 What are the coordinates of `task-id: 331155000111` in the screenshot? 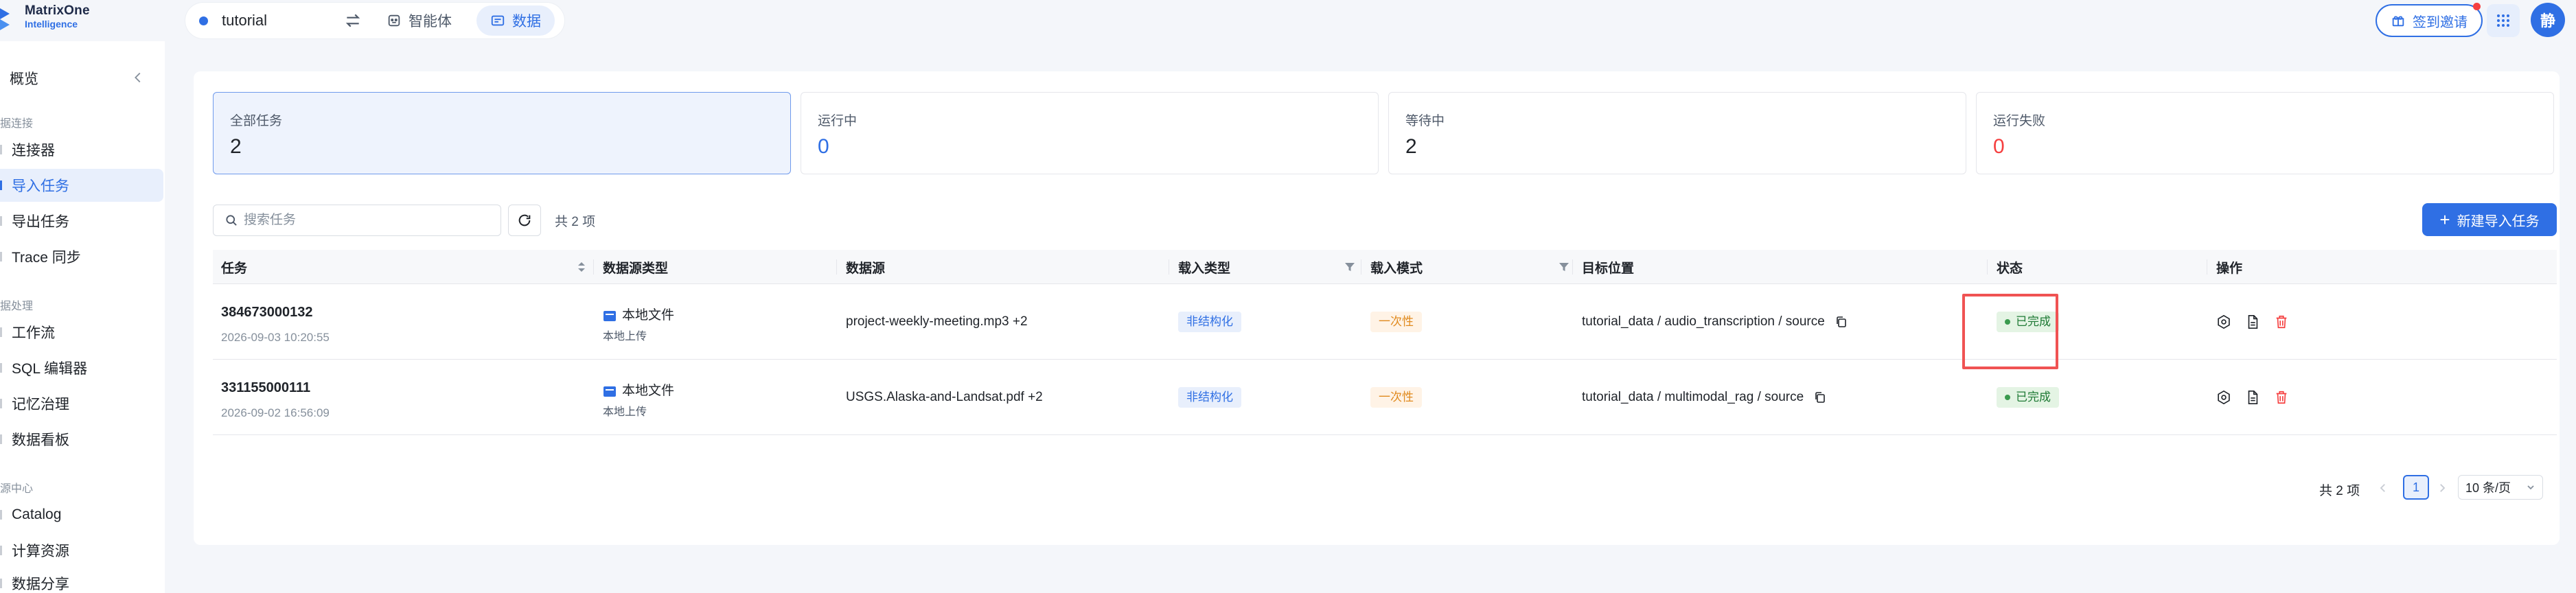 It's located at (265, 388).